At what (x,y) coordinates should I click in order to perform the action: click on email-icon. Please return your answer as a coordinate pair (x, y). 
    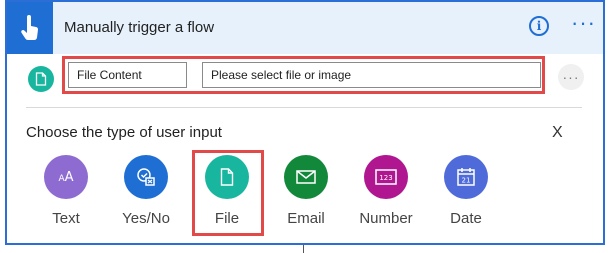
    Looking at the image, I should click on (306, 177).